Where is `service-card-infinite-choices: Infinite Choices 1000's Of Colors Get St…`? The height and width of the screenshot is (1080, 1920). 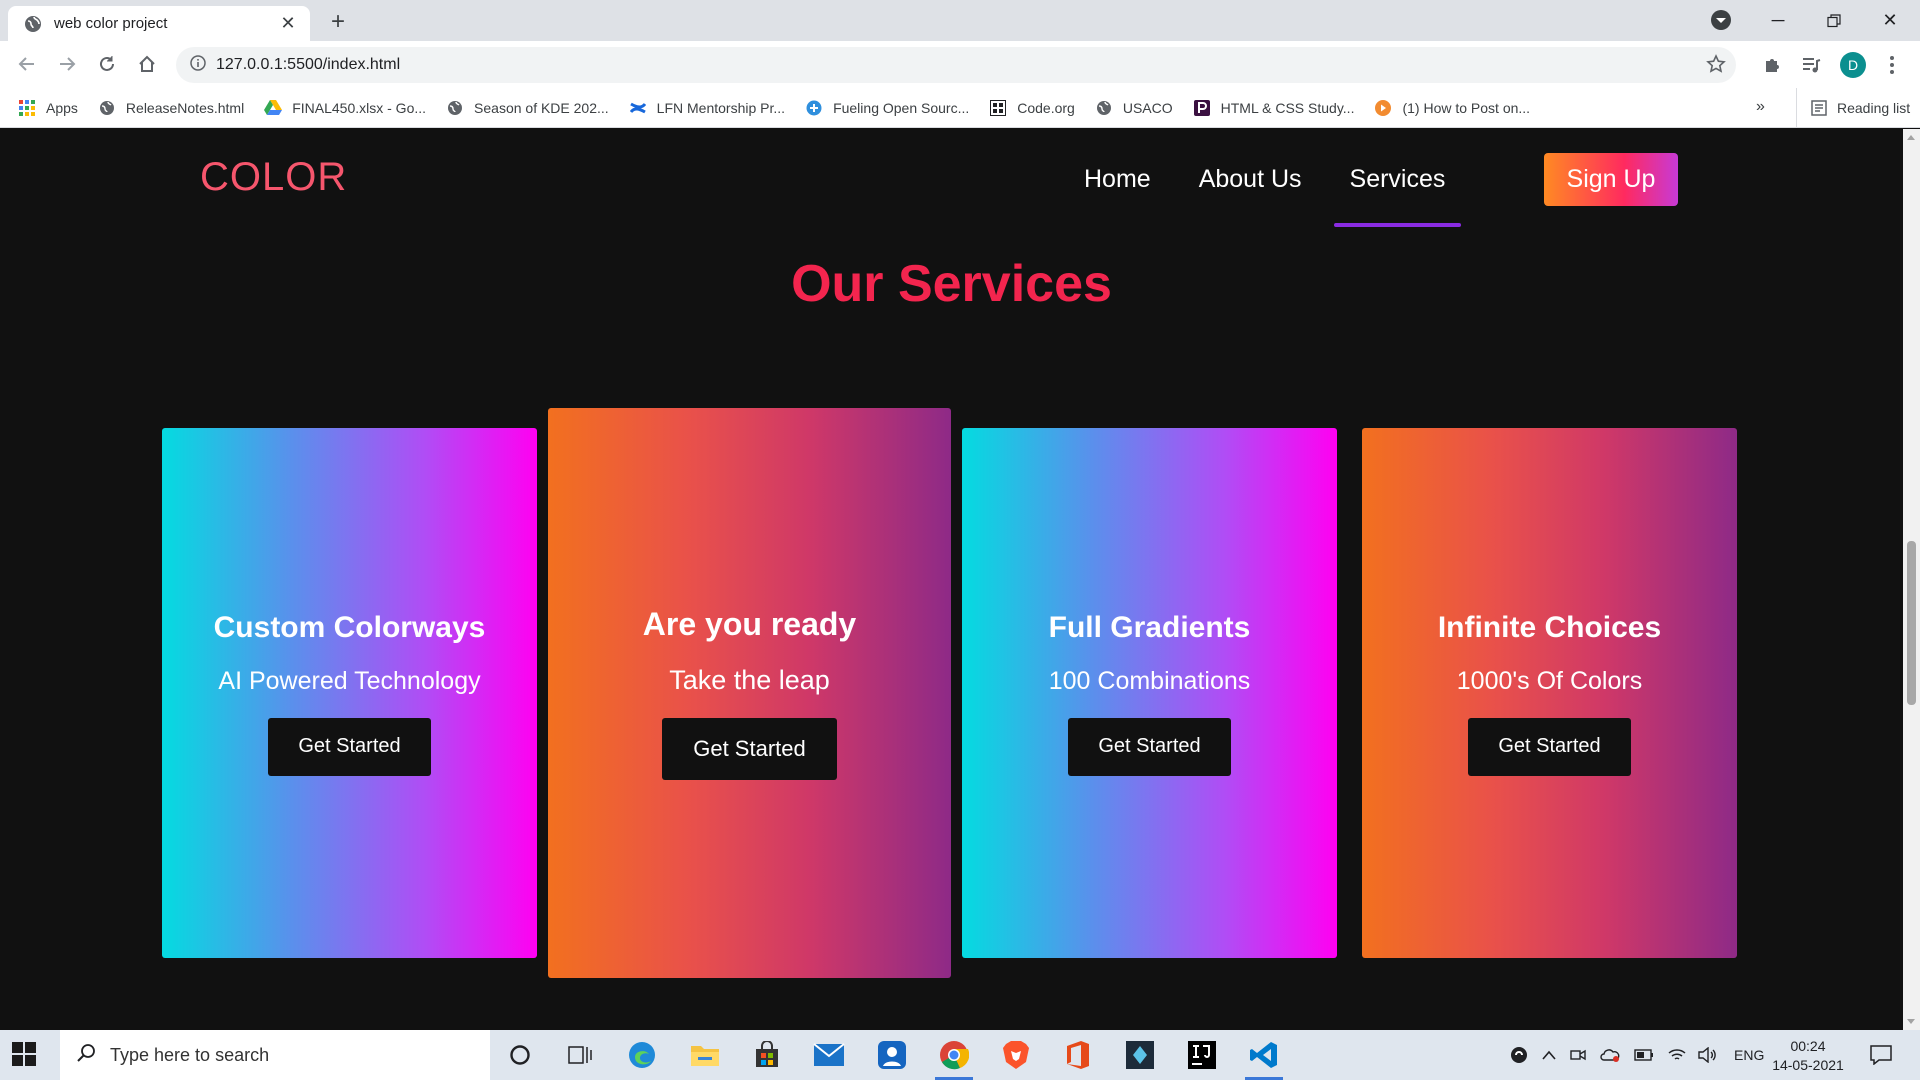 service-card-infinite-choices: Infinite Choices 1000's Of Colors Get St… is located at coordinates (1549, 693).